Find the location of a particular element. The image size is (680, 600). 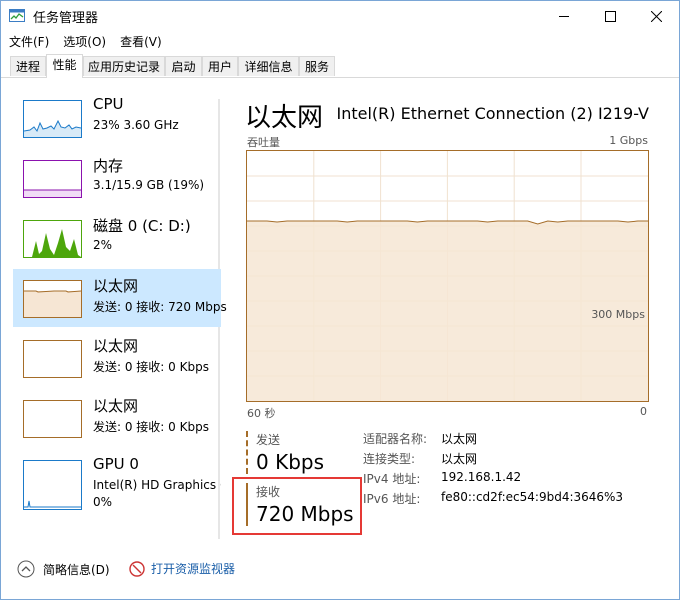

menu-view: 查看(V) is located at coordinates (140, 41).